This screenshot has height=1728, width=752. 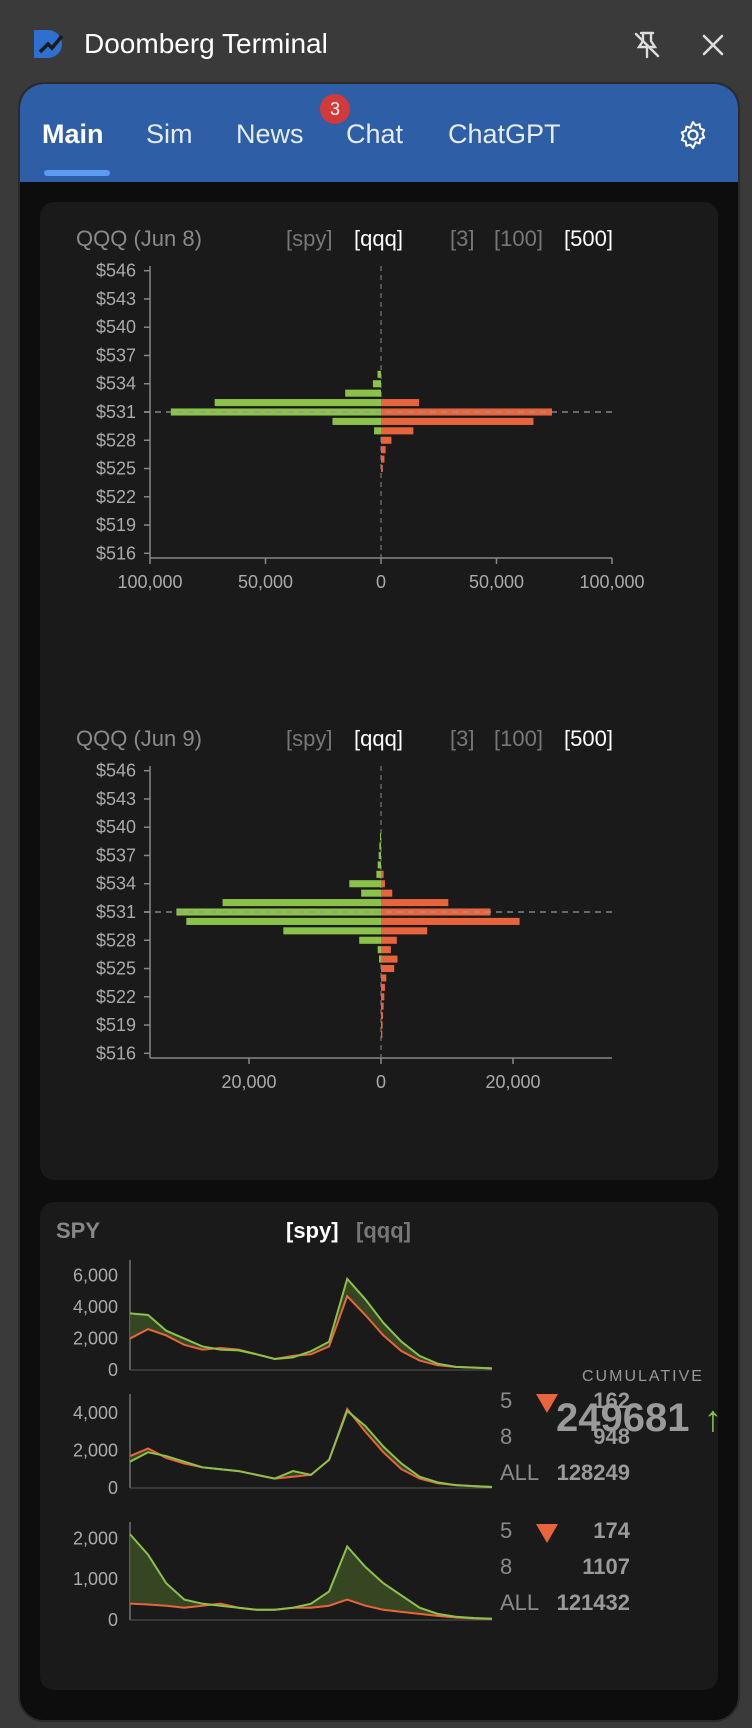 What do you see at coordinates (116, 525) in the screenshot?
I see `y-tick-label: $519` at bounding box center [116, 525].